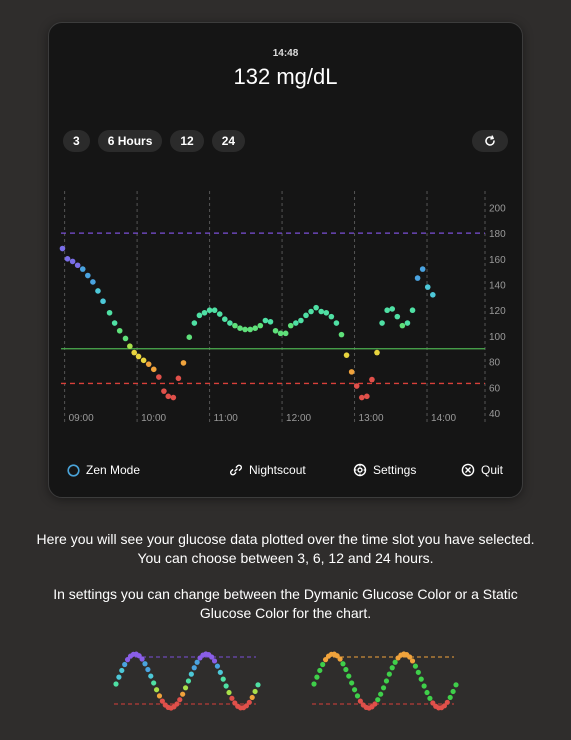 The image size is (571, 740). I want to click on zen-mode-toggle: Zen Mode, so click(103, 470).